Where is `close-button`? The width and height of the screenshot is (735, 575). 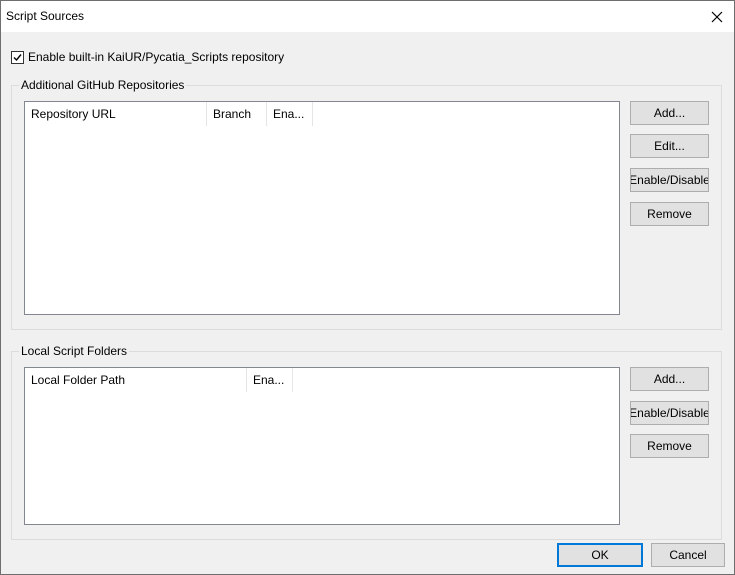 close-button is located at coordinates (717, 16).